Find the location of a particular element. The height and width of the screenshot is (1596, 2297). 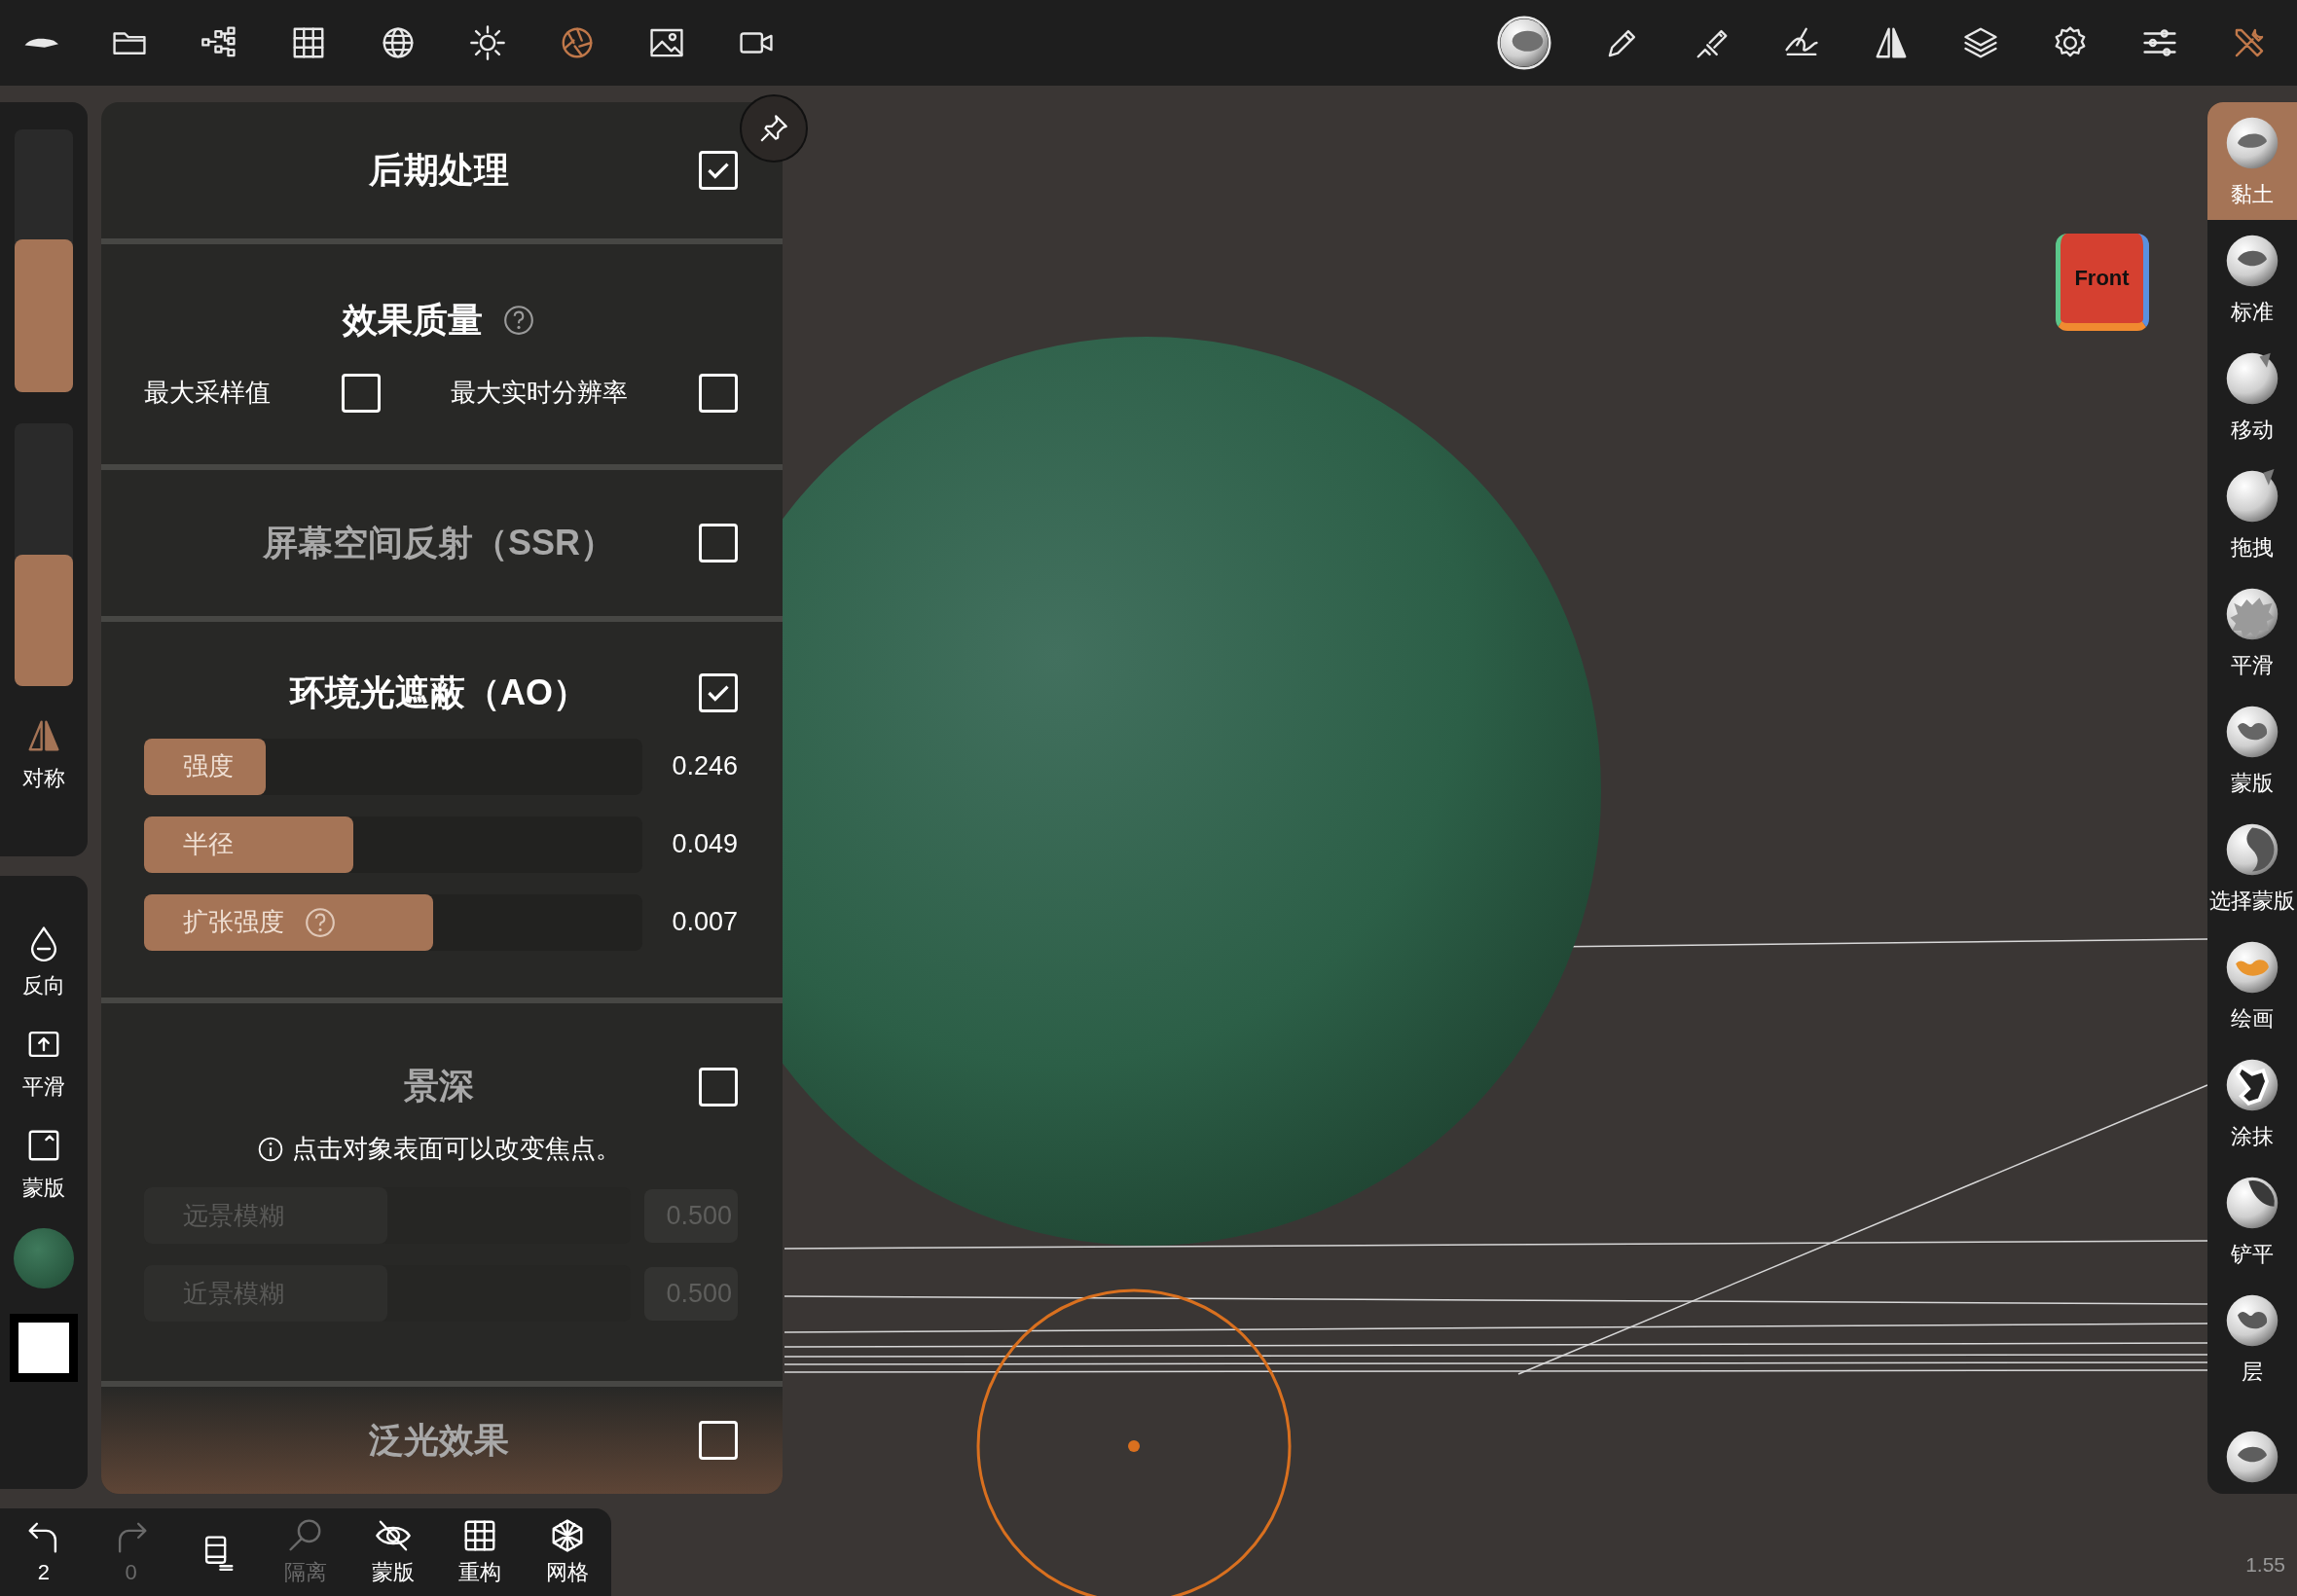

slider-value: 0.246 is located at coordinates (697, 766).